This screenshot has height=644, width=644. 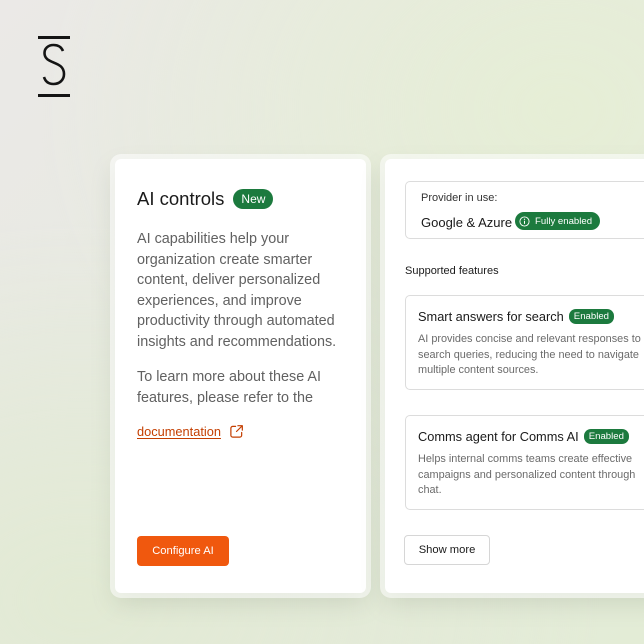 I want to click on feature-name: Comms agent for Comms AI, so click(x=498, y=436).